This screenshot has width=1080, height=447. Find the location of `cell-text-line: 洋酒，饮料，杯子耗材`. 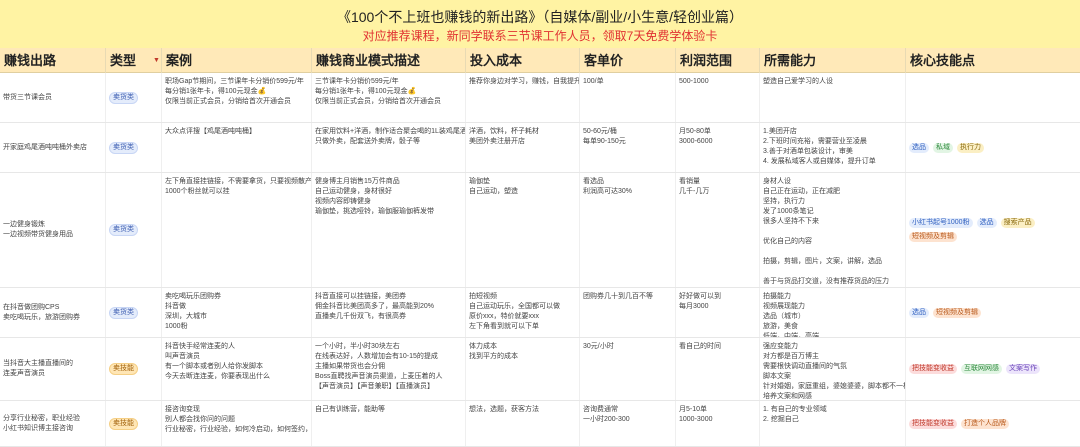

cell-text-line: 洋酒，饮料，杯子耗材 is located at coordinates (504, 131).